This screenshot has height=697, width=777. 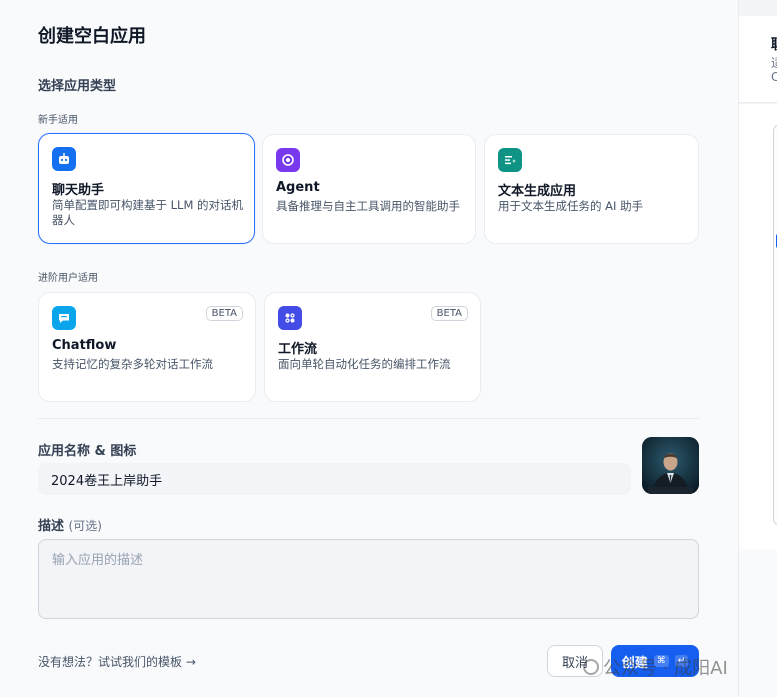 What do you see at coordinates (758, 623) in the screenshot?
I see `preview-footer` at bounding box center [758, 623].